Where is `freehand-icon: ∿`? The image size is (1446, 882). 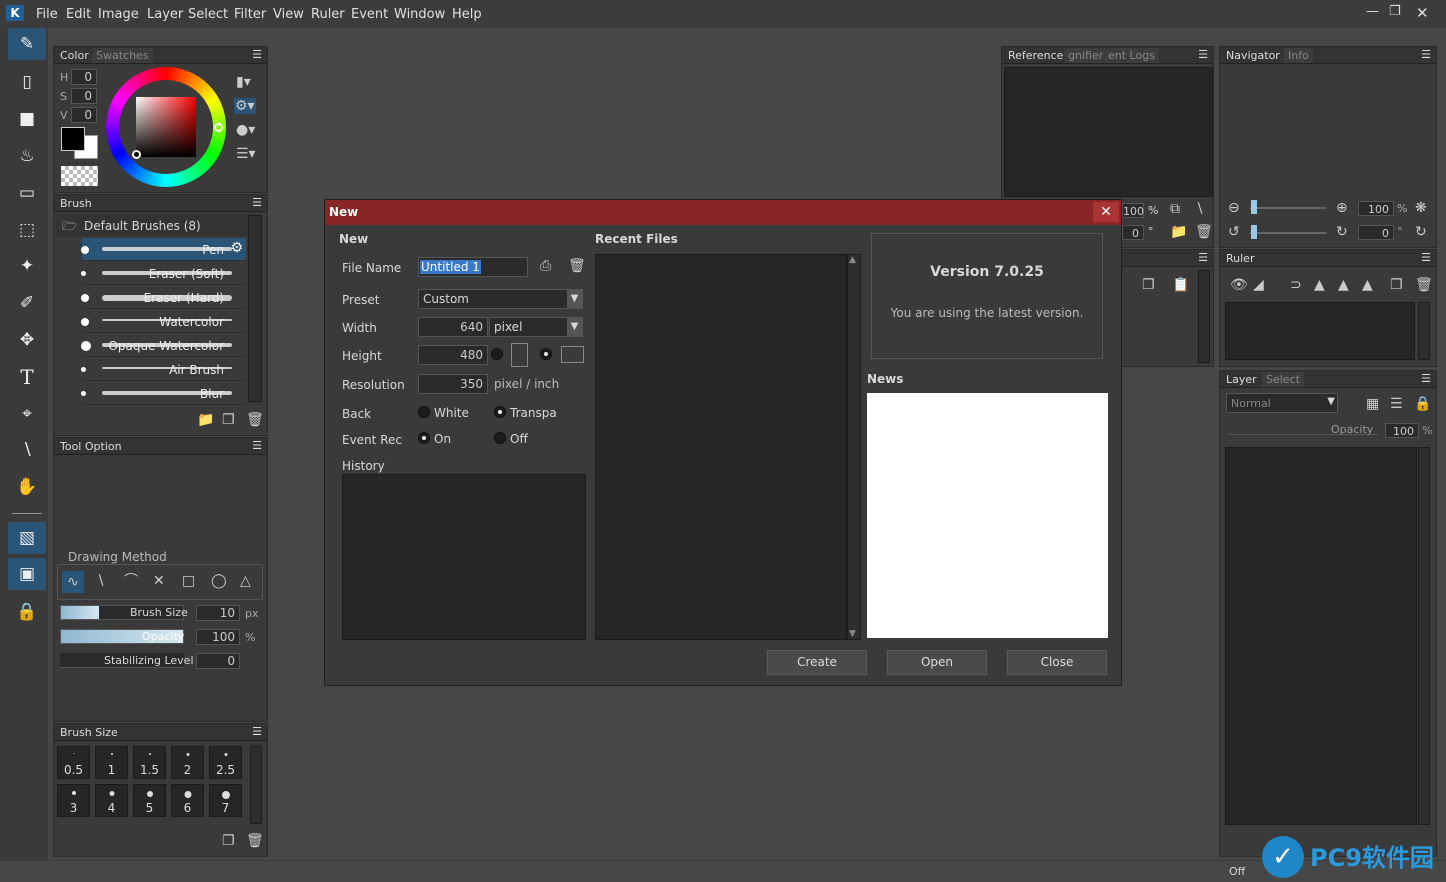 freehand-icon: ∿ is located at coordinates (73, 582).